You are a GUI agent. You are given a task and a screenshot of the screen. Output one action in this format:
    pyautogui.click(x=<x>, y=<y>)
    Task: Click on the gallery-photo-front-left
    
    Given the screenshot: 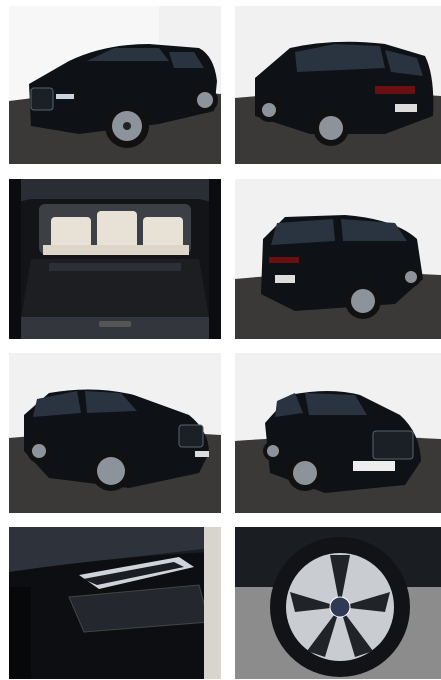 What is the action you would take?
    pyautogui.click(x=115, y=433)
    